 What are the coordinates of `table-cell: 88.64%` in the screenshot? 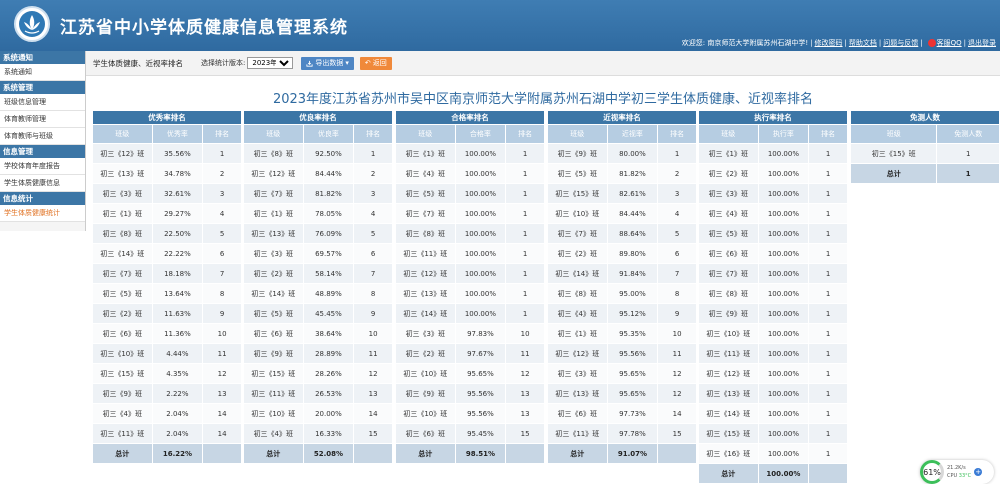 It's located at (632, 233).